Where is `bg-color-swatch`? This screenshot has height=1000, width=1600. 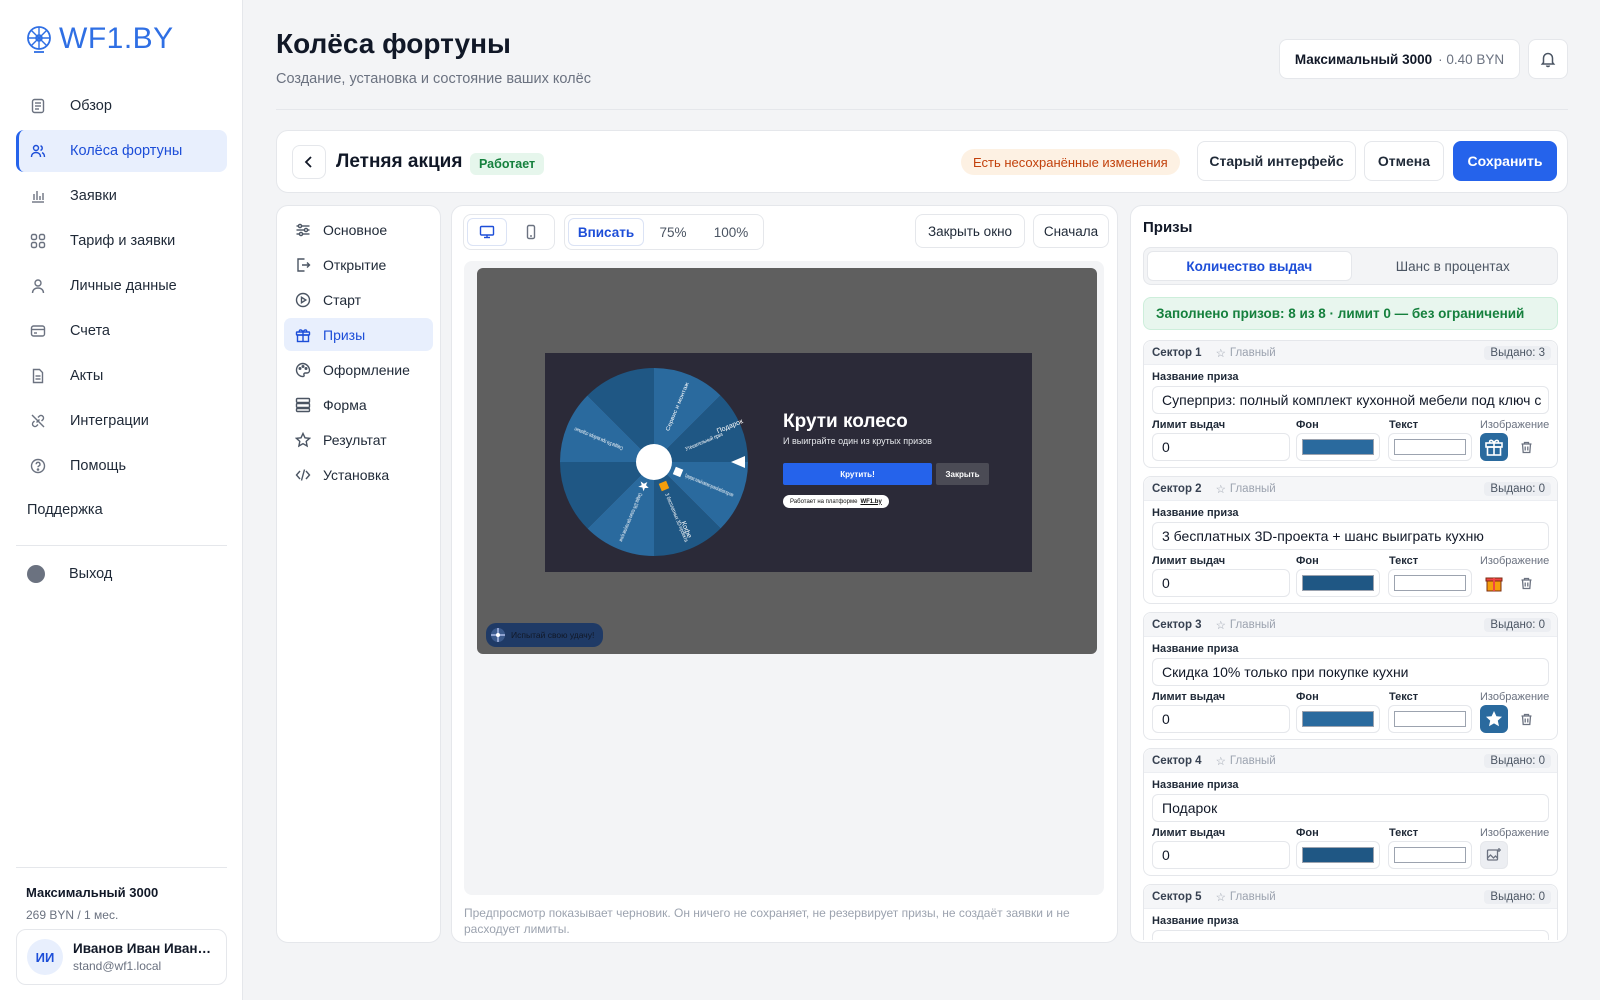 bg-color-swatch is located at coordinates (1338, 447).